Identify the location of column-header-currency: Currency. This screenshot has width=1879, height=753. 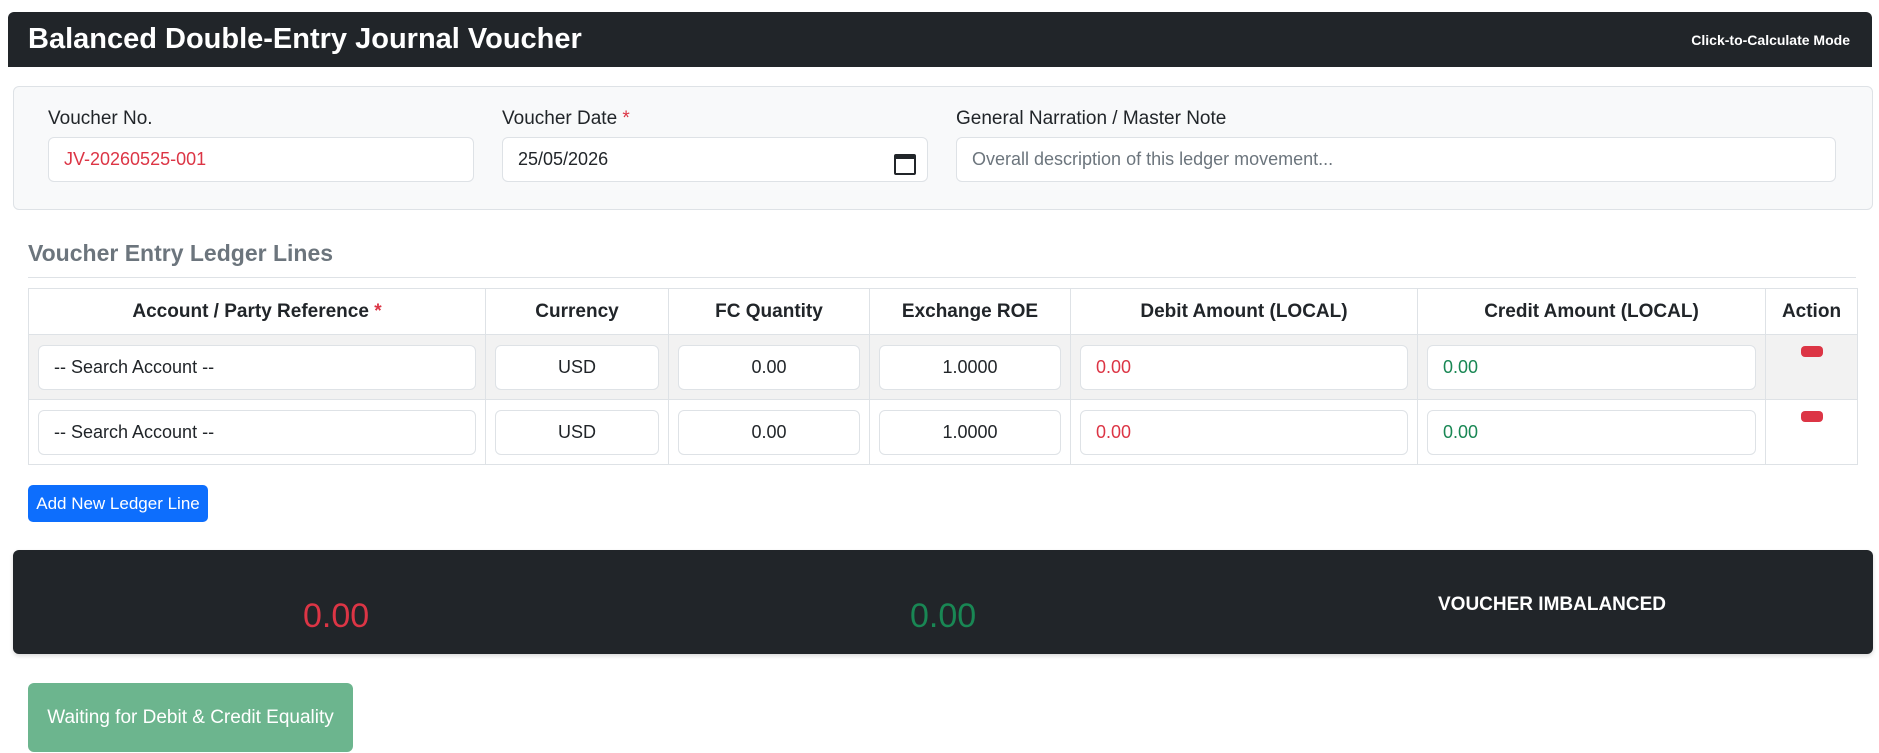
(577, 311).